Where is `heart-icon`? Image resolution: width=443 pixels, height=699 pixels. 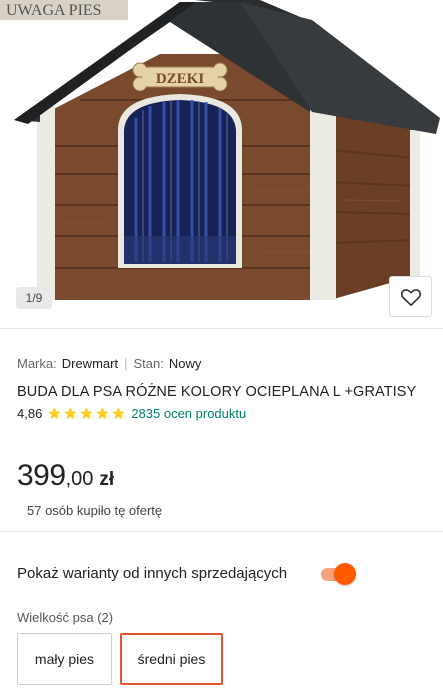 heart-icon is located at coordinates (410, 297).